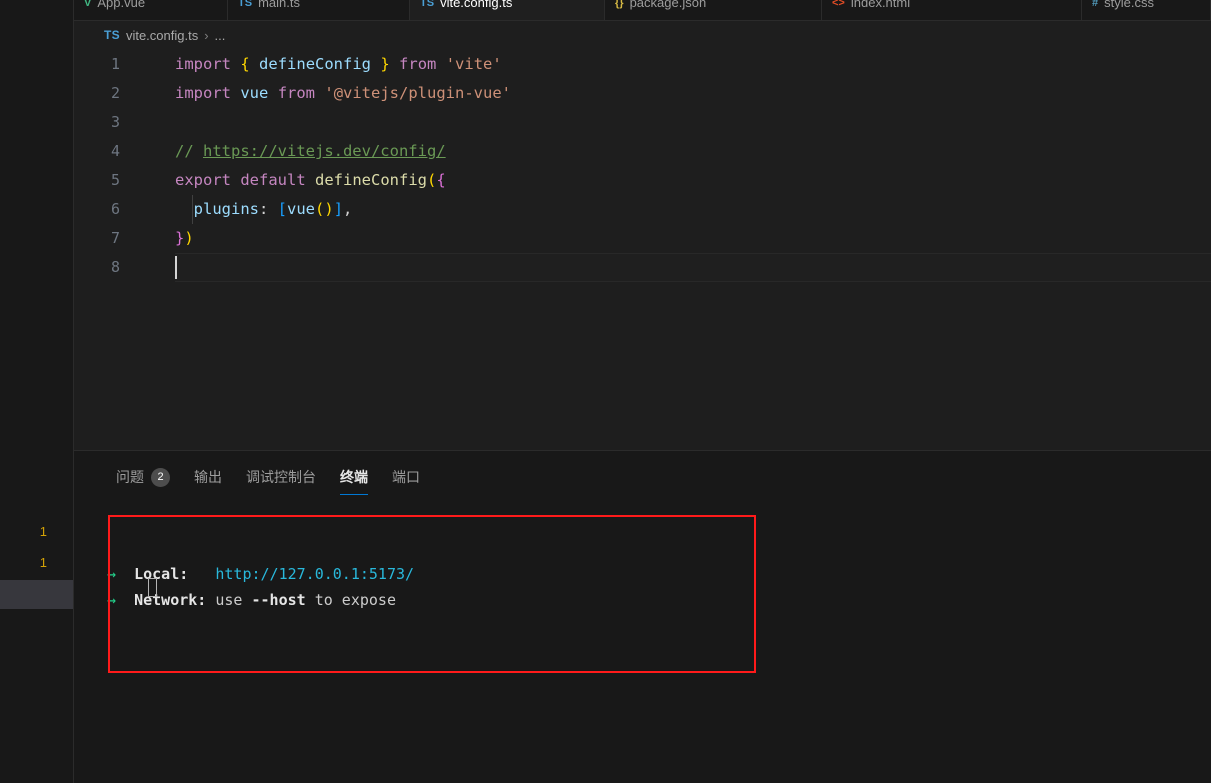 Image resolution: width=1211 pixels, height=783 pixels. What do you see at coordinates (88, 4) in the screenshot?
I see `vue-icon: V` at bounding box center [88, 4].